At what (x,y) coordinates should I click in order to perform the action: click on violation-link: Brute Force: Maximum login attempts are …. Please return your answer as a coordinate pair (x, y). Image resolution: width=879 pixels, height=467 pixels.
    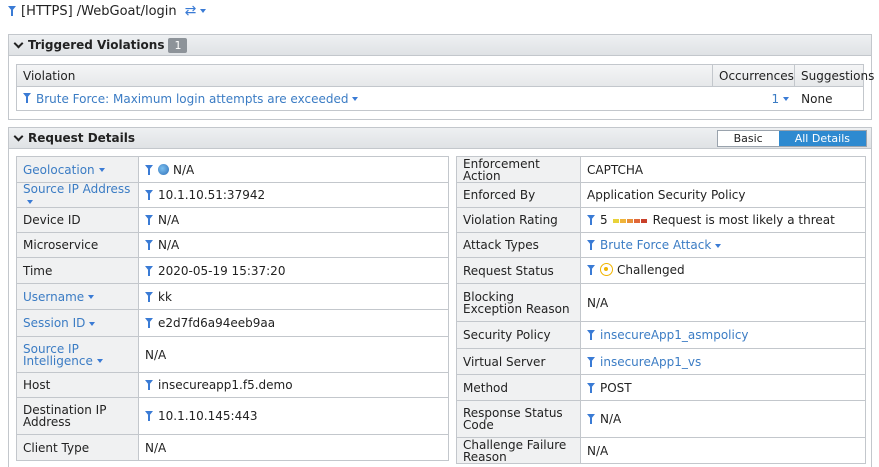
    Looking at the image, I should click on (192, 99).